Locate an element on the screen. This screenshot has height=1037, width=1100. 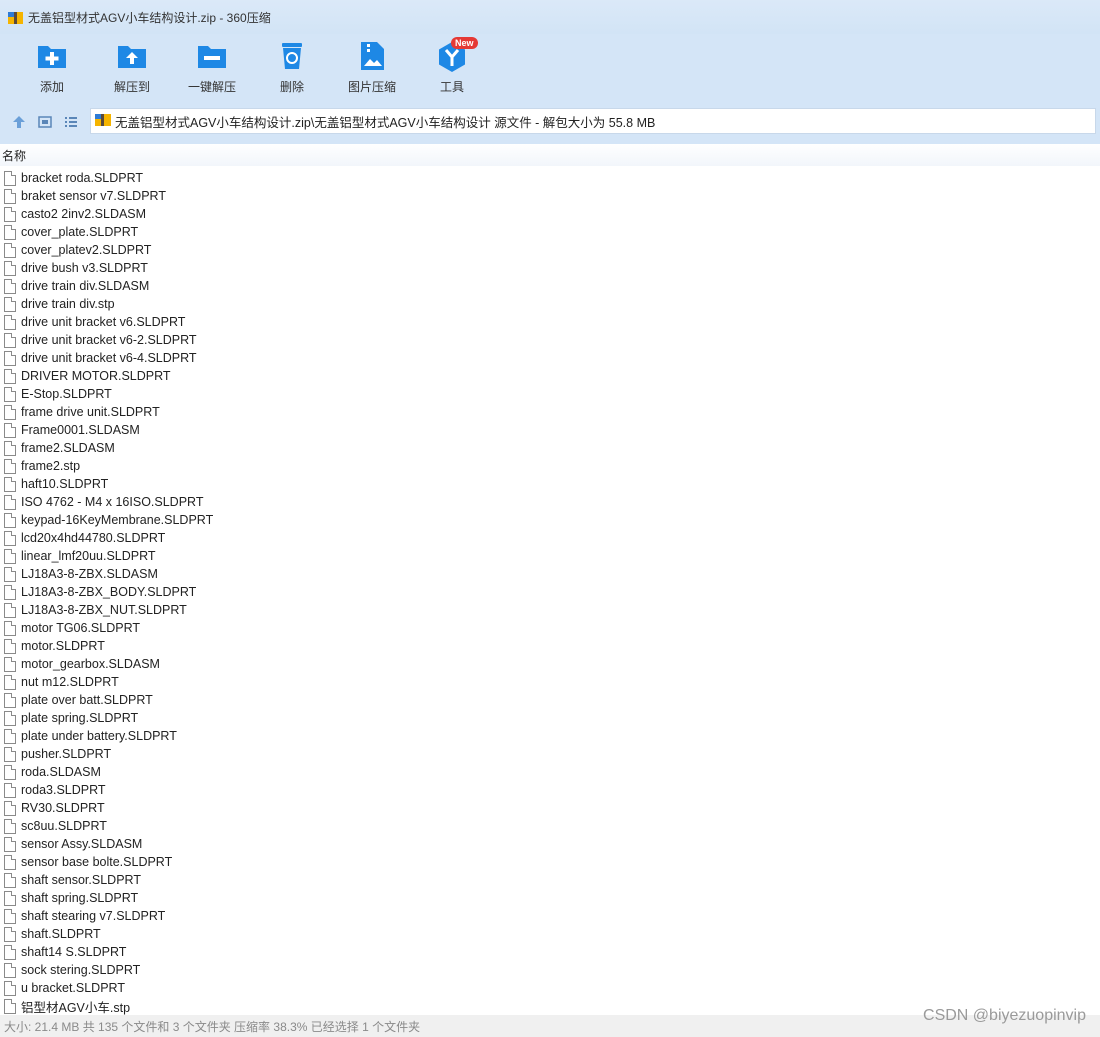
list-item: plate under battery.SLDPRT is located at coordinates (550, 736).